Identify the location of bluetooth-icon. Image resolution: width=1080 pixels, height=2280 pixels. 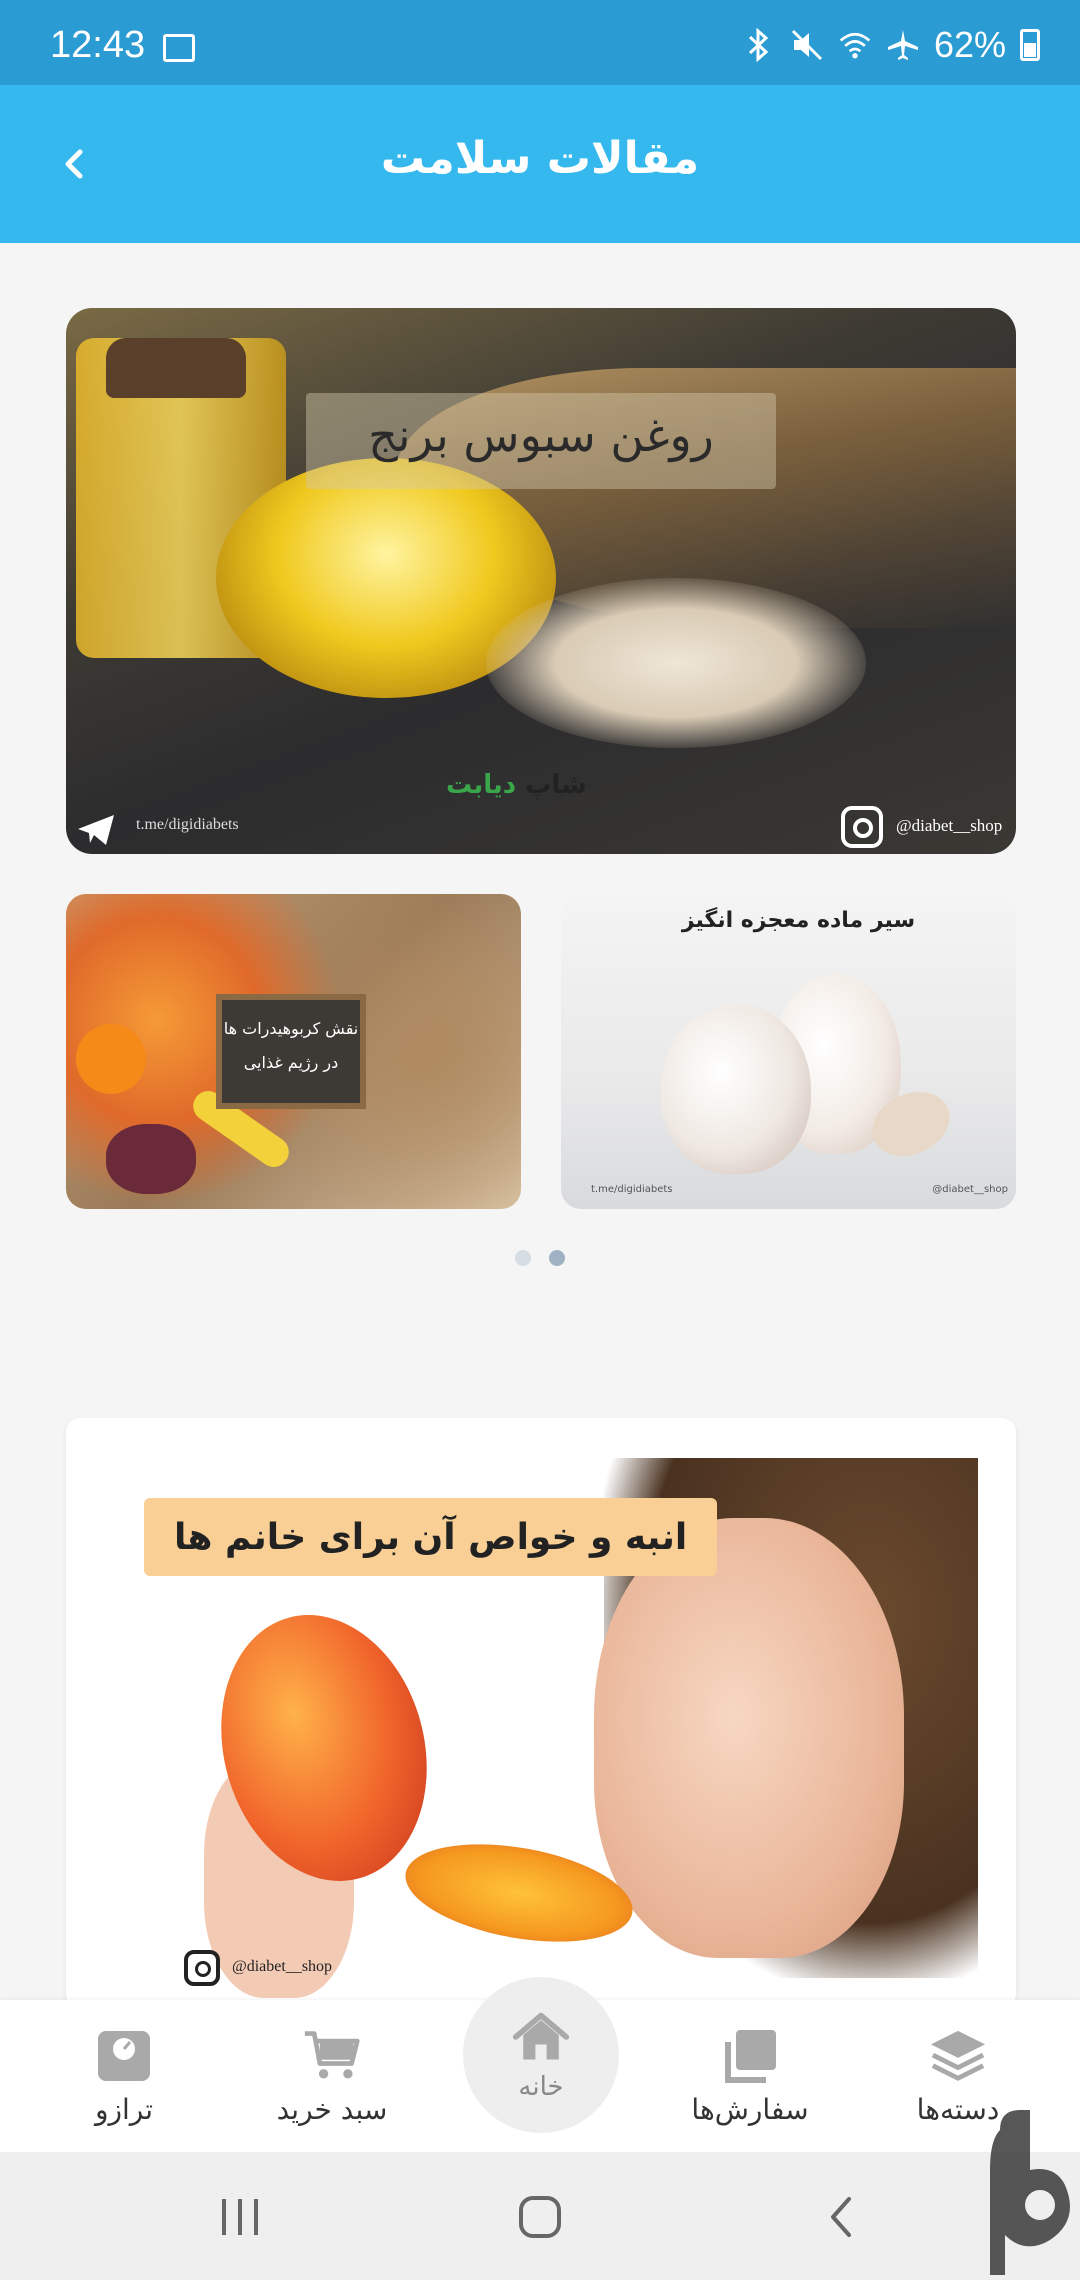
(759, 45).